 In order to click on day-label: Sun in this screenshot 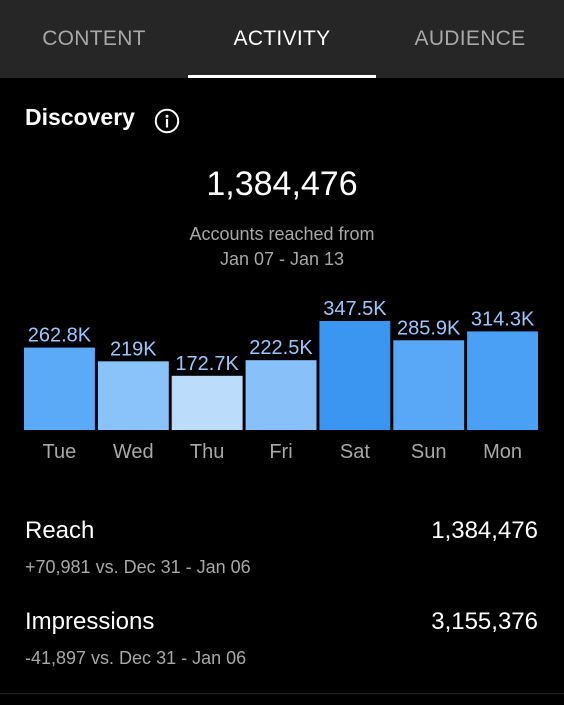, I will do `click(429, 452)`.